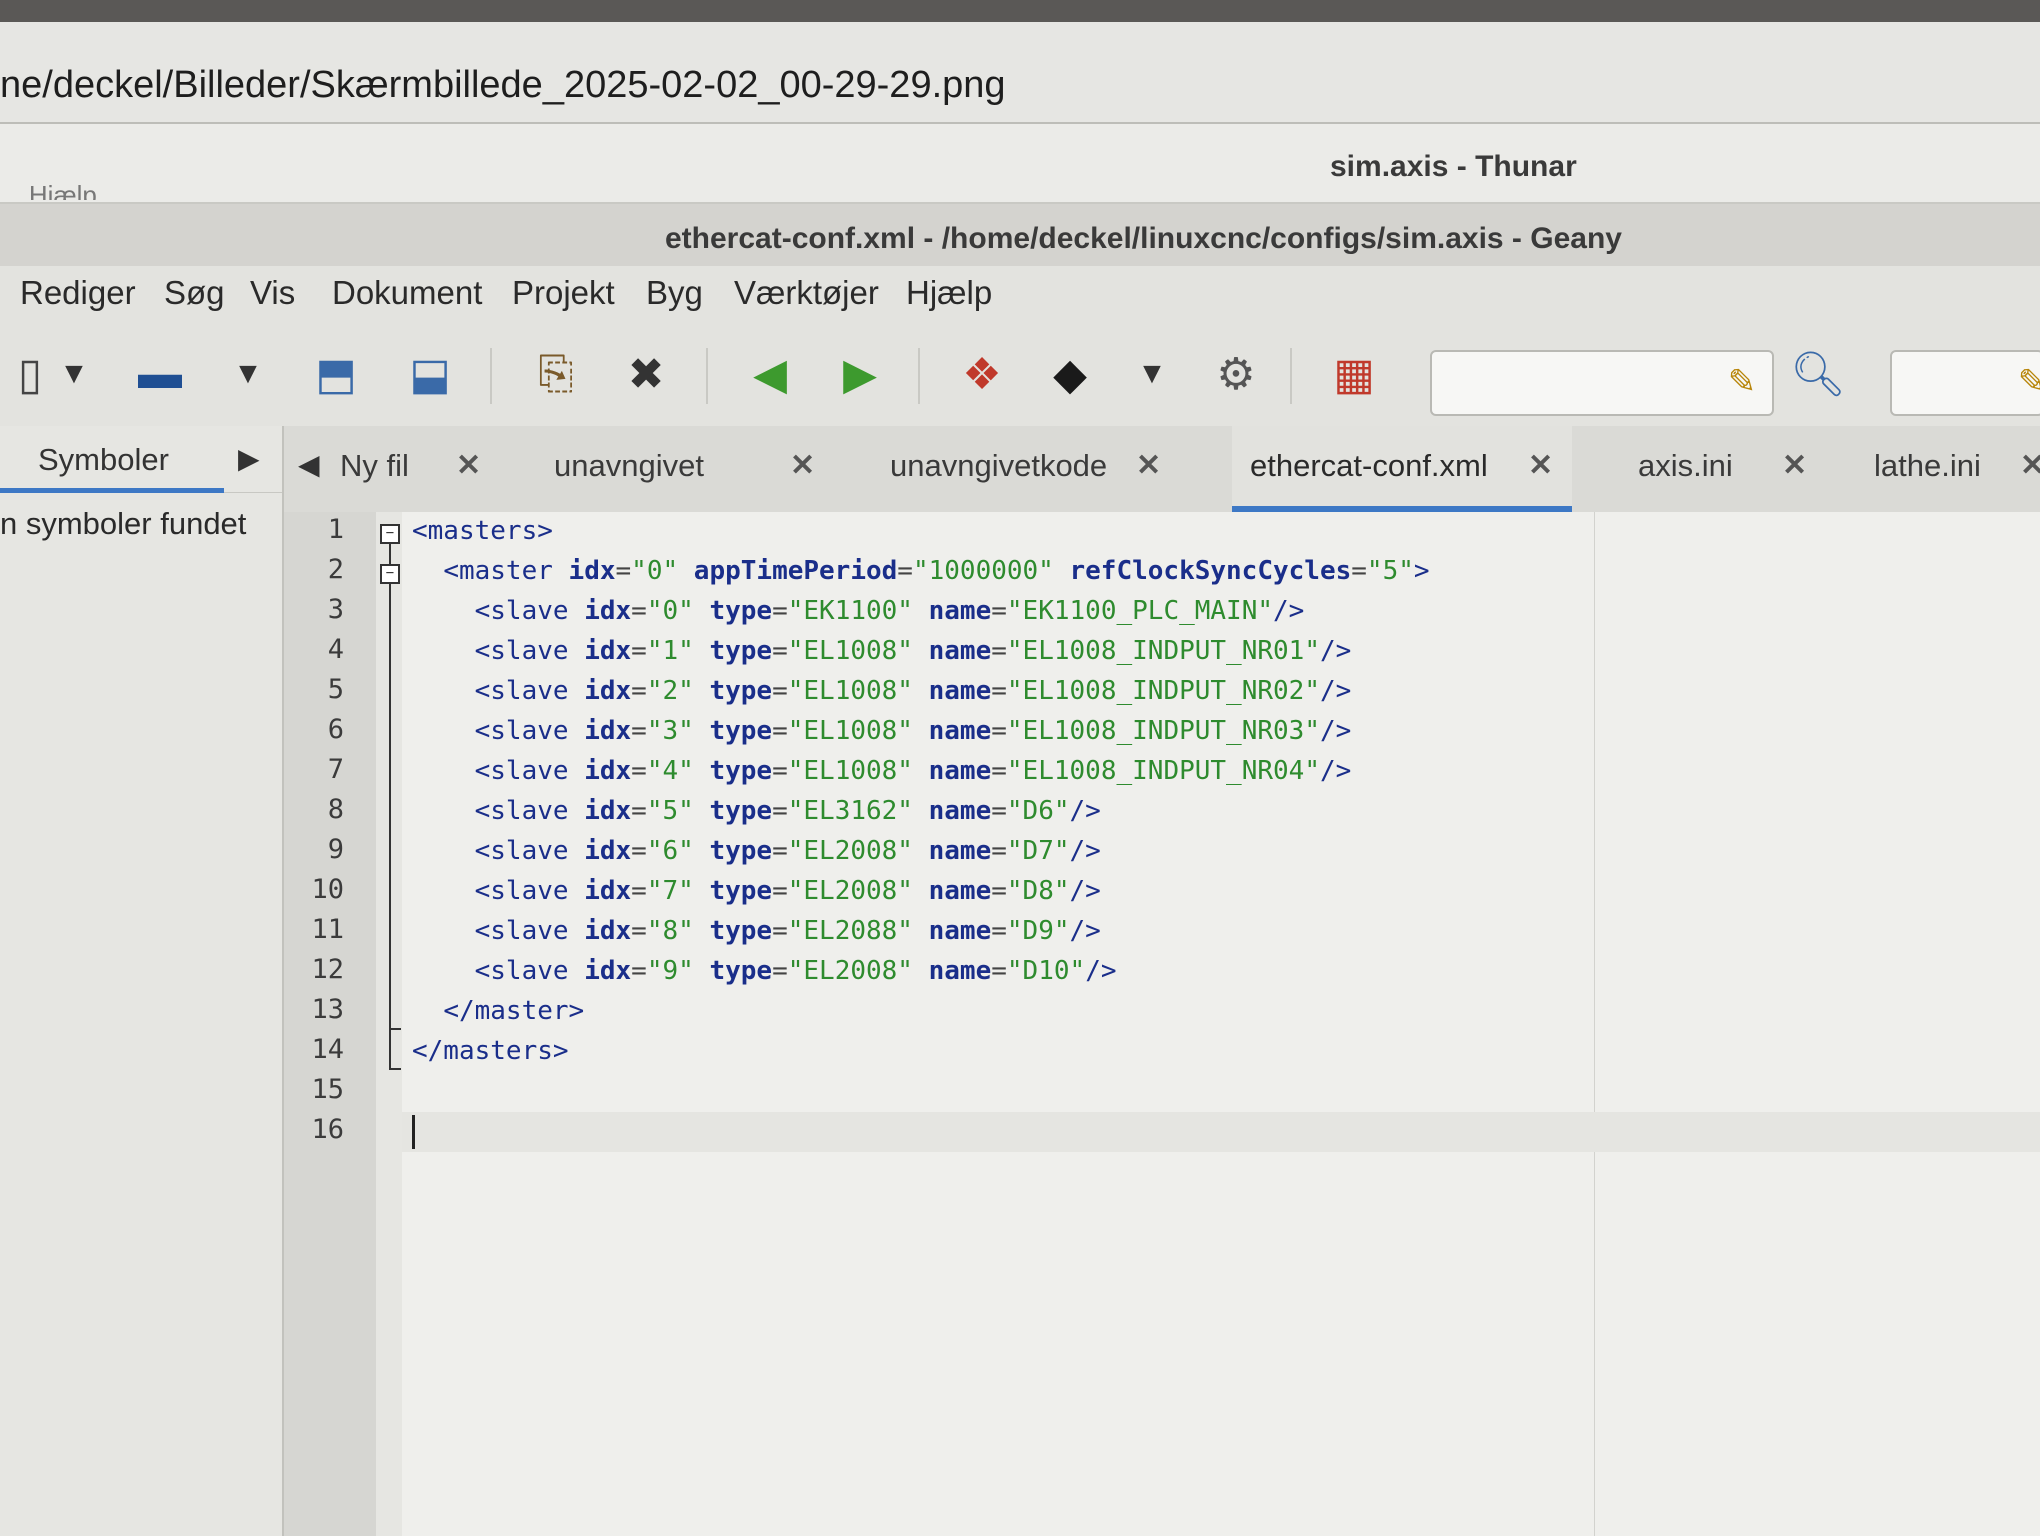 Image resolution: width=2040 pixels, height=1536 pixels. I want to click on execute-icon: ⚙, so click(1236, 374).